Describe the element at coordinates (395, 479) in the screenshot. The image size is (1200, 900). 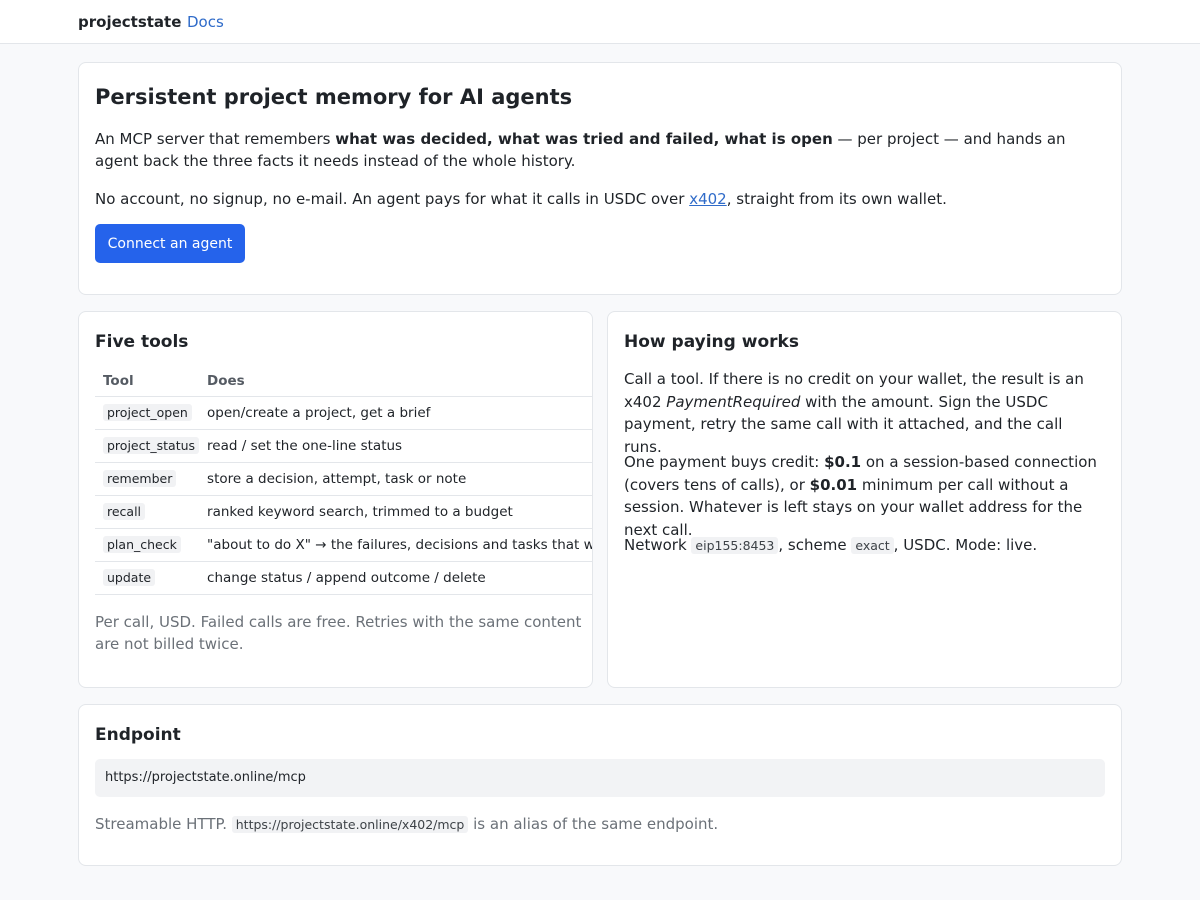
I see `tool-description: store a decision, attempt, task or note` at that location.